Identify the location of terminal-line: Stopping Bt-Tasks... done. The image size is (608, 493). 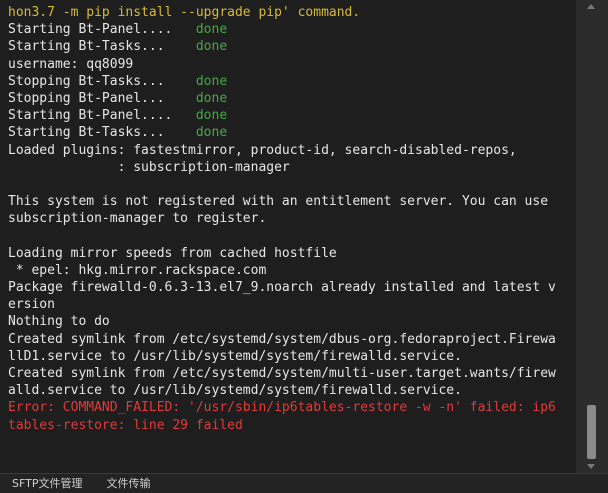
(292, 81).